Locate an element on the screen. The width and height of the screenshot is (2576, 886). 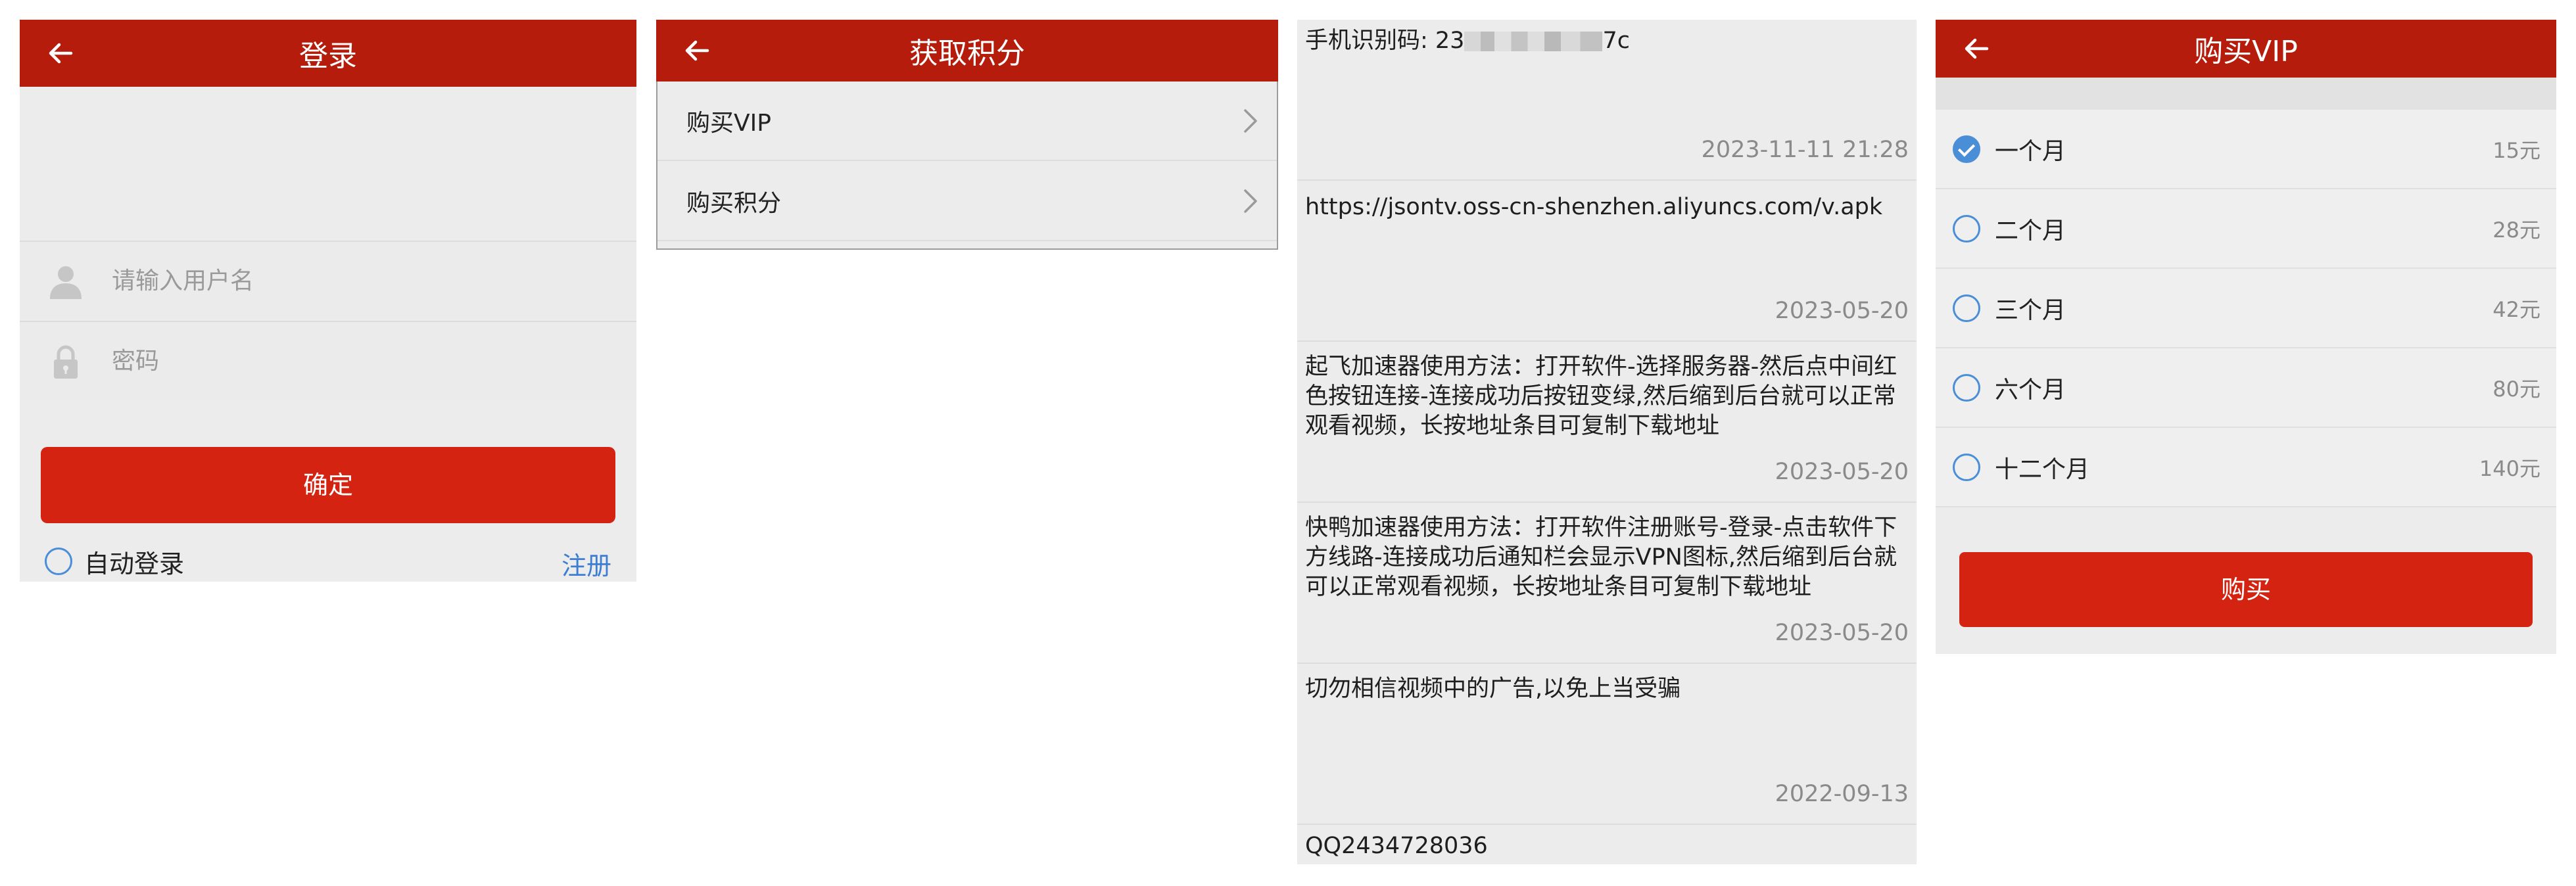
redacted-block is located at coordinates (1534, 41).